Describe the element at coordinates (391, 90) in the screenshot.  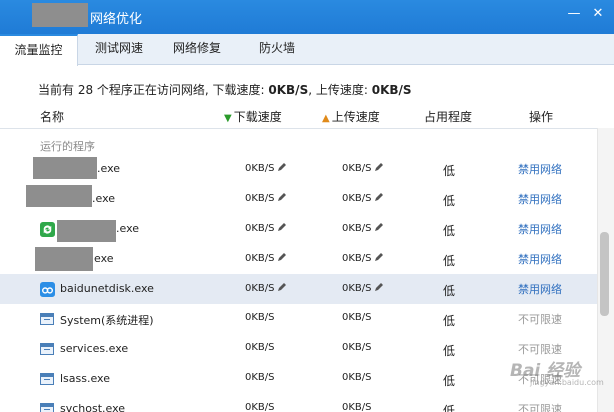
I see `summary-upload-speed: 0KB/S` at that location.